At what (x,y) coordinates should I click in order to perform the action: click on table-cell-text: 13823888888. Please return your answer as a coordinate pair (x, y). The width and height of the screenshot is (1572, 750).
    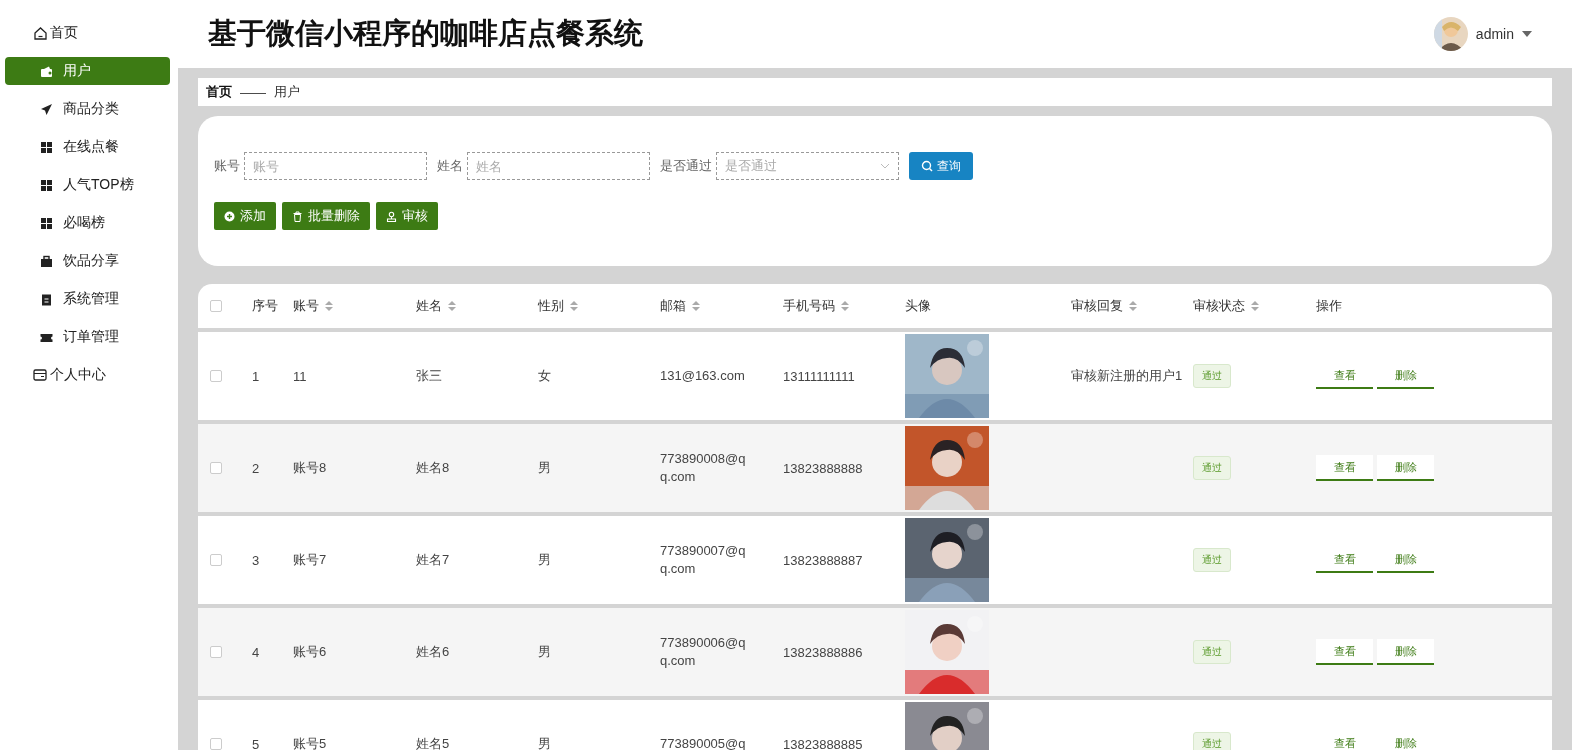
    Looking at the image, I should click on (823, 468).